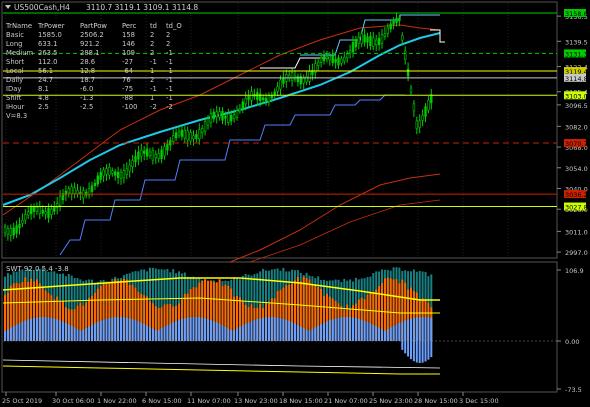 Image resolution: width=590 pixels, height=407 pixels. I want to click on time-label: 13 Nov 23:00, so click(256, 401).